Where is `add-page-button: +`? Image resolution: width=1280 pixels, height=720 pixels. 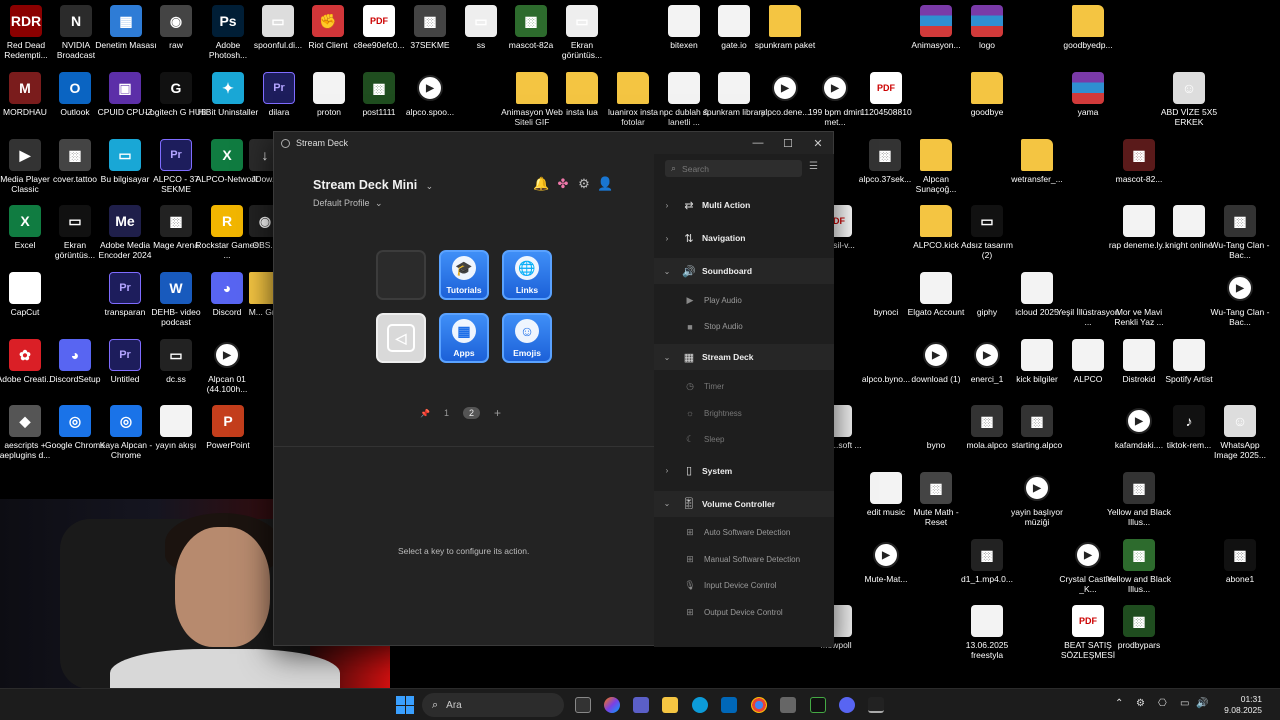 add-page-button: + is located at coordinates (497, 413).